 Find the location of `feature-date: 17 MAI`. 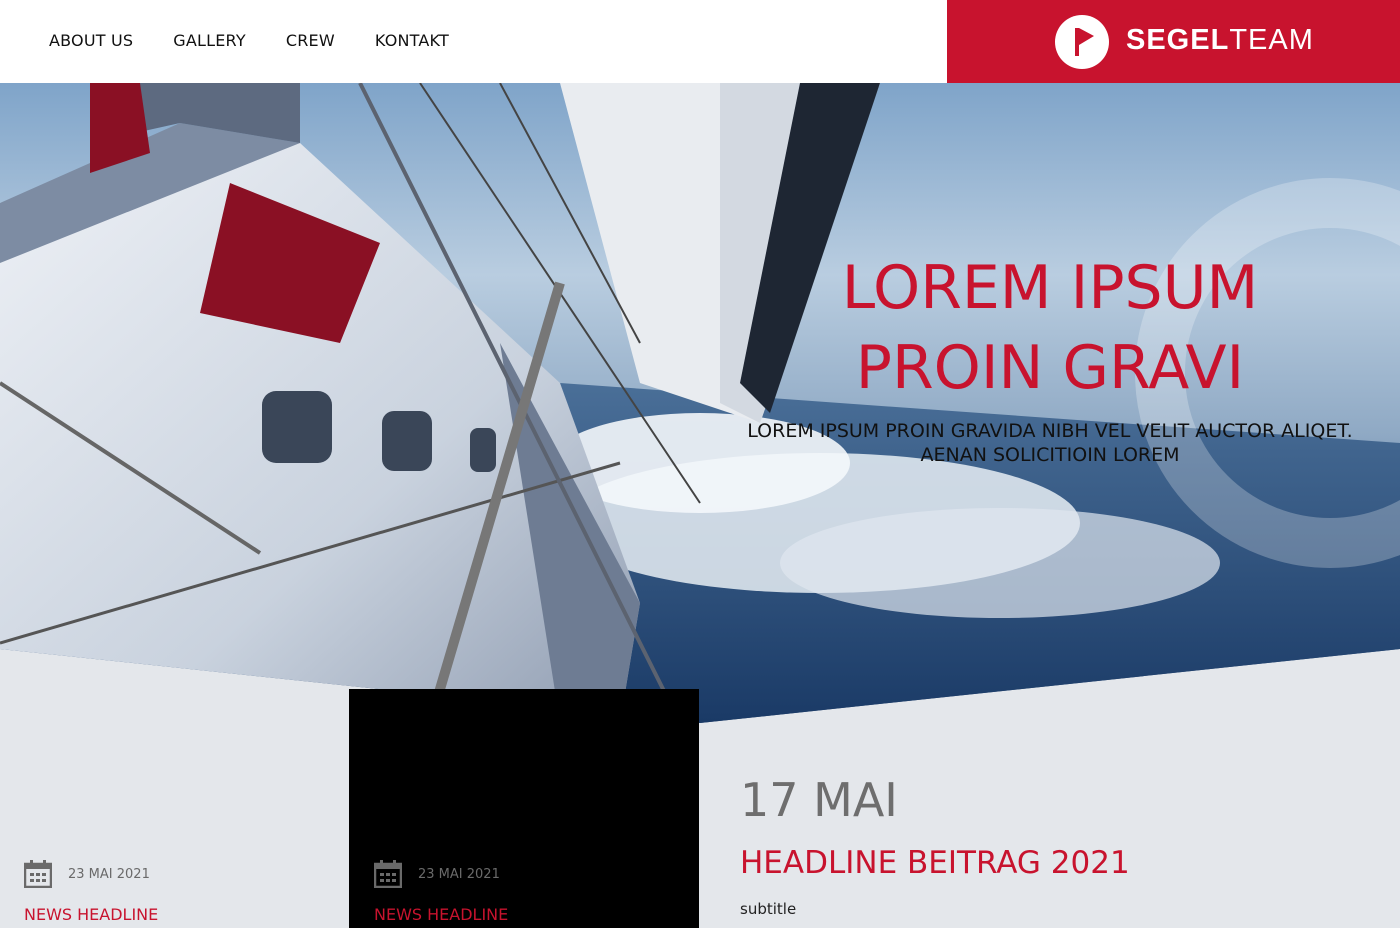

feature-date: 17 MAI is located at coordinates (819, 800).